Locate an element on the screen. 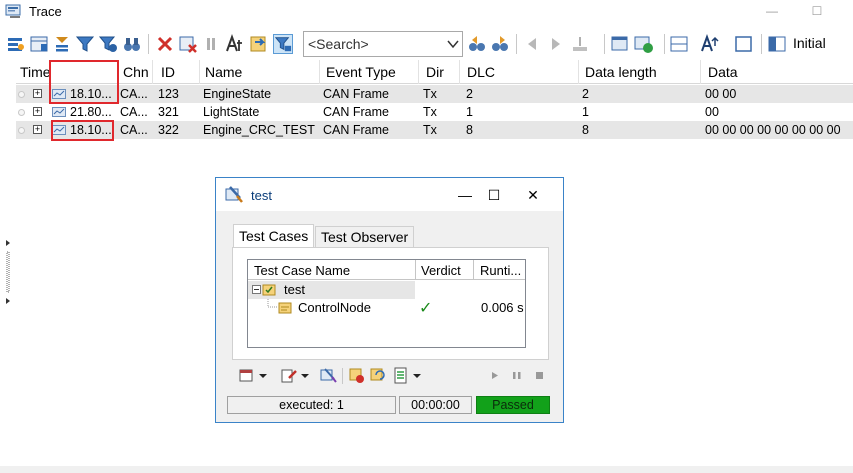 Image resolution: width=853 pixels, height=473 pixels. play-icon is located at coordinates (495, 375).